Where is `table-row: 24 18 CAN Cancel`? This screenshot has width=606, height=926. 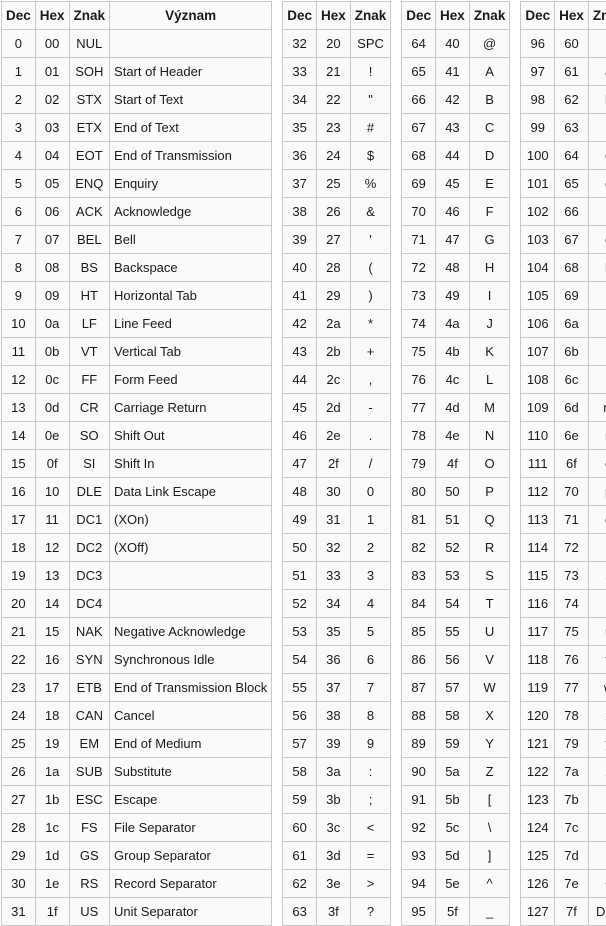
table-row: 24 18 CAN Cancel is located at coordinates (137, 715).